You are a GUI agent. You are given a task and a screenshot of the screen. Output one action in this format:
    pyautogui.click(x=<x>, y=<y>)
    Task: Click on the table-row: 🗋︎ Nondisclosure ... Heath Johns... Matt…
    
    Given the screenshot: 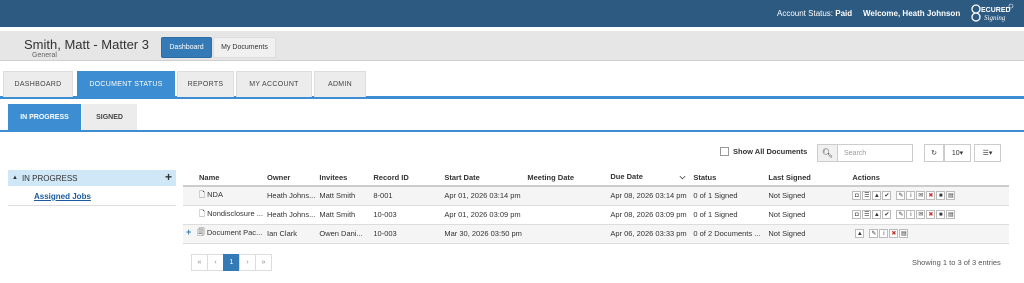 What is the action you would take?
    pyautogui.click(x=596, y=215)
    